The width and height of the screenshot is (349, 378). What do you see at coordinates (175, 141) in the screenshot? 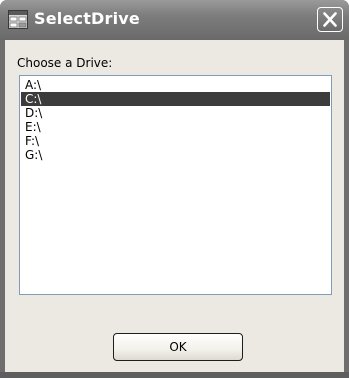
I see `drive-list-item: F:\` at bounding box center [175, 141].